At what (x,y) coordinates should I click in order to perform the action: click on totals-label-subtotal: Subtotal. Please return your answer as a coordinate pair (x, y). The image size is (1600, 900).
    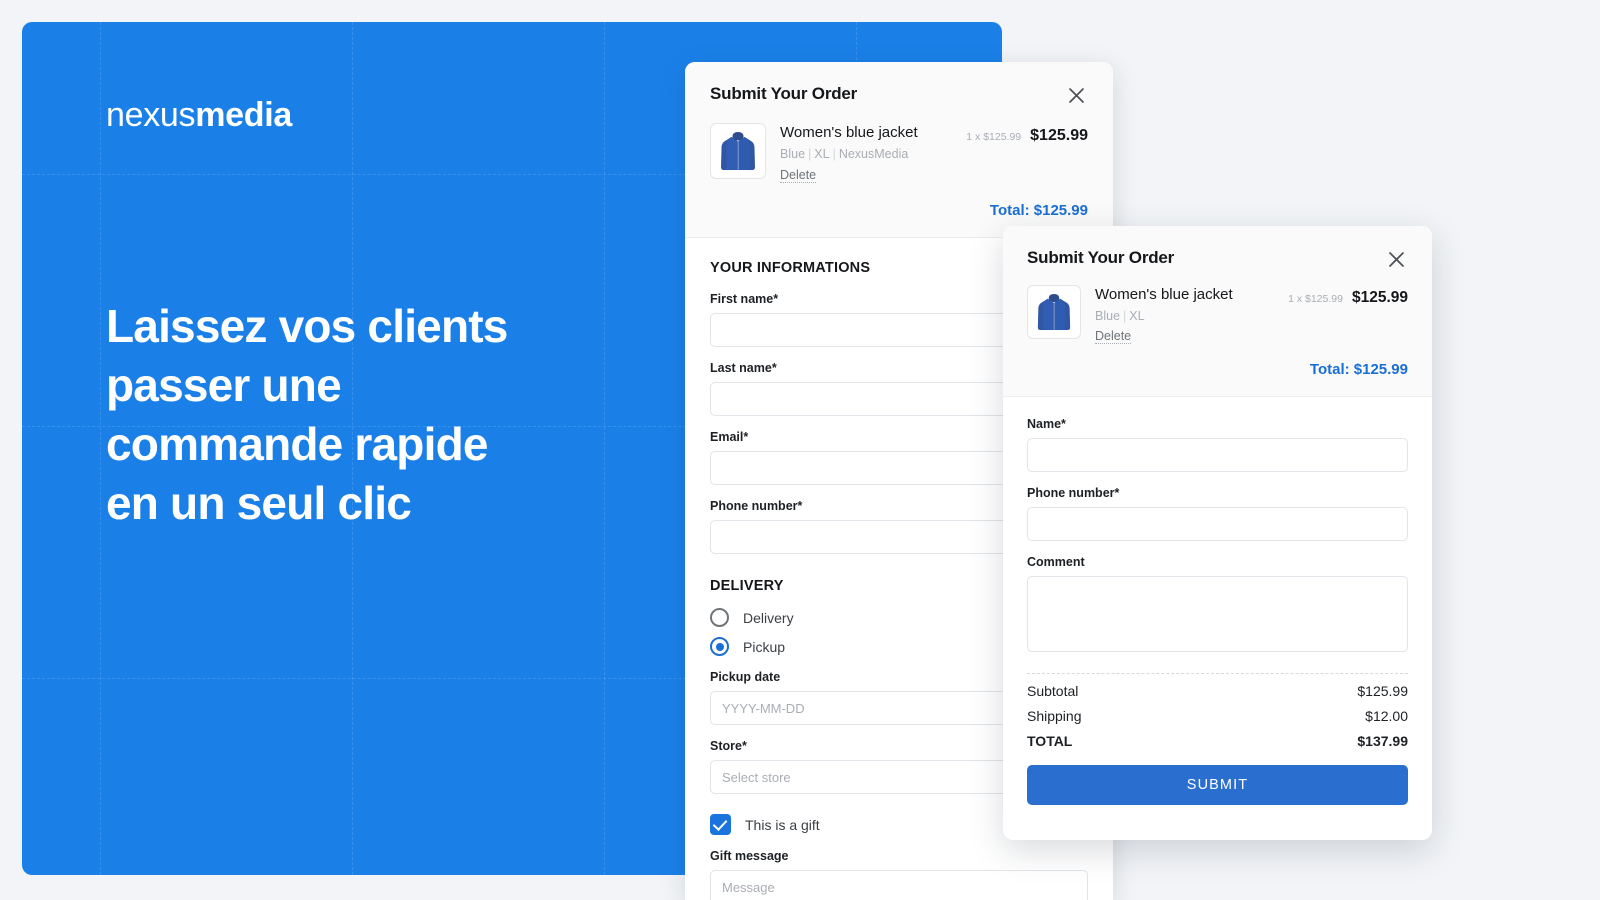
    Looking at the image, I should click on (1053, 691).